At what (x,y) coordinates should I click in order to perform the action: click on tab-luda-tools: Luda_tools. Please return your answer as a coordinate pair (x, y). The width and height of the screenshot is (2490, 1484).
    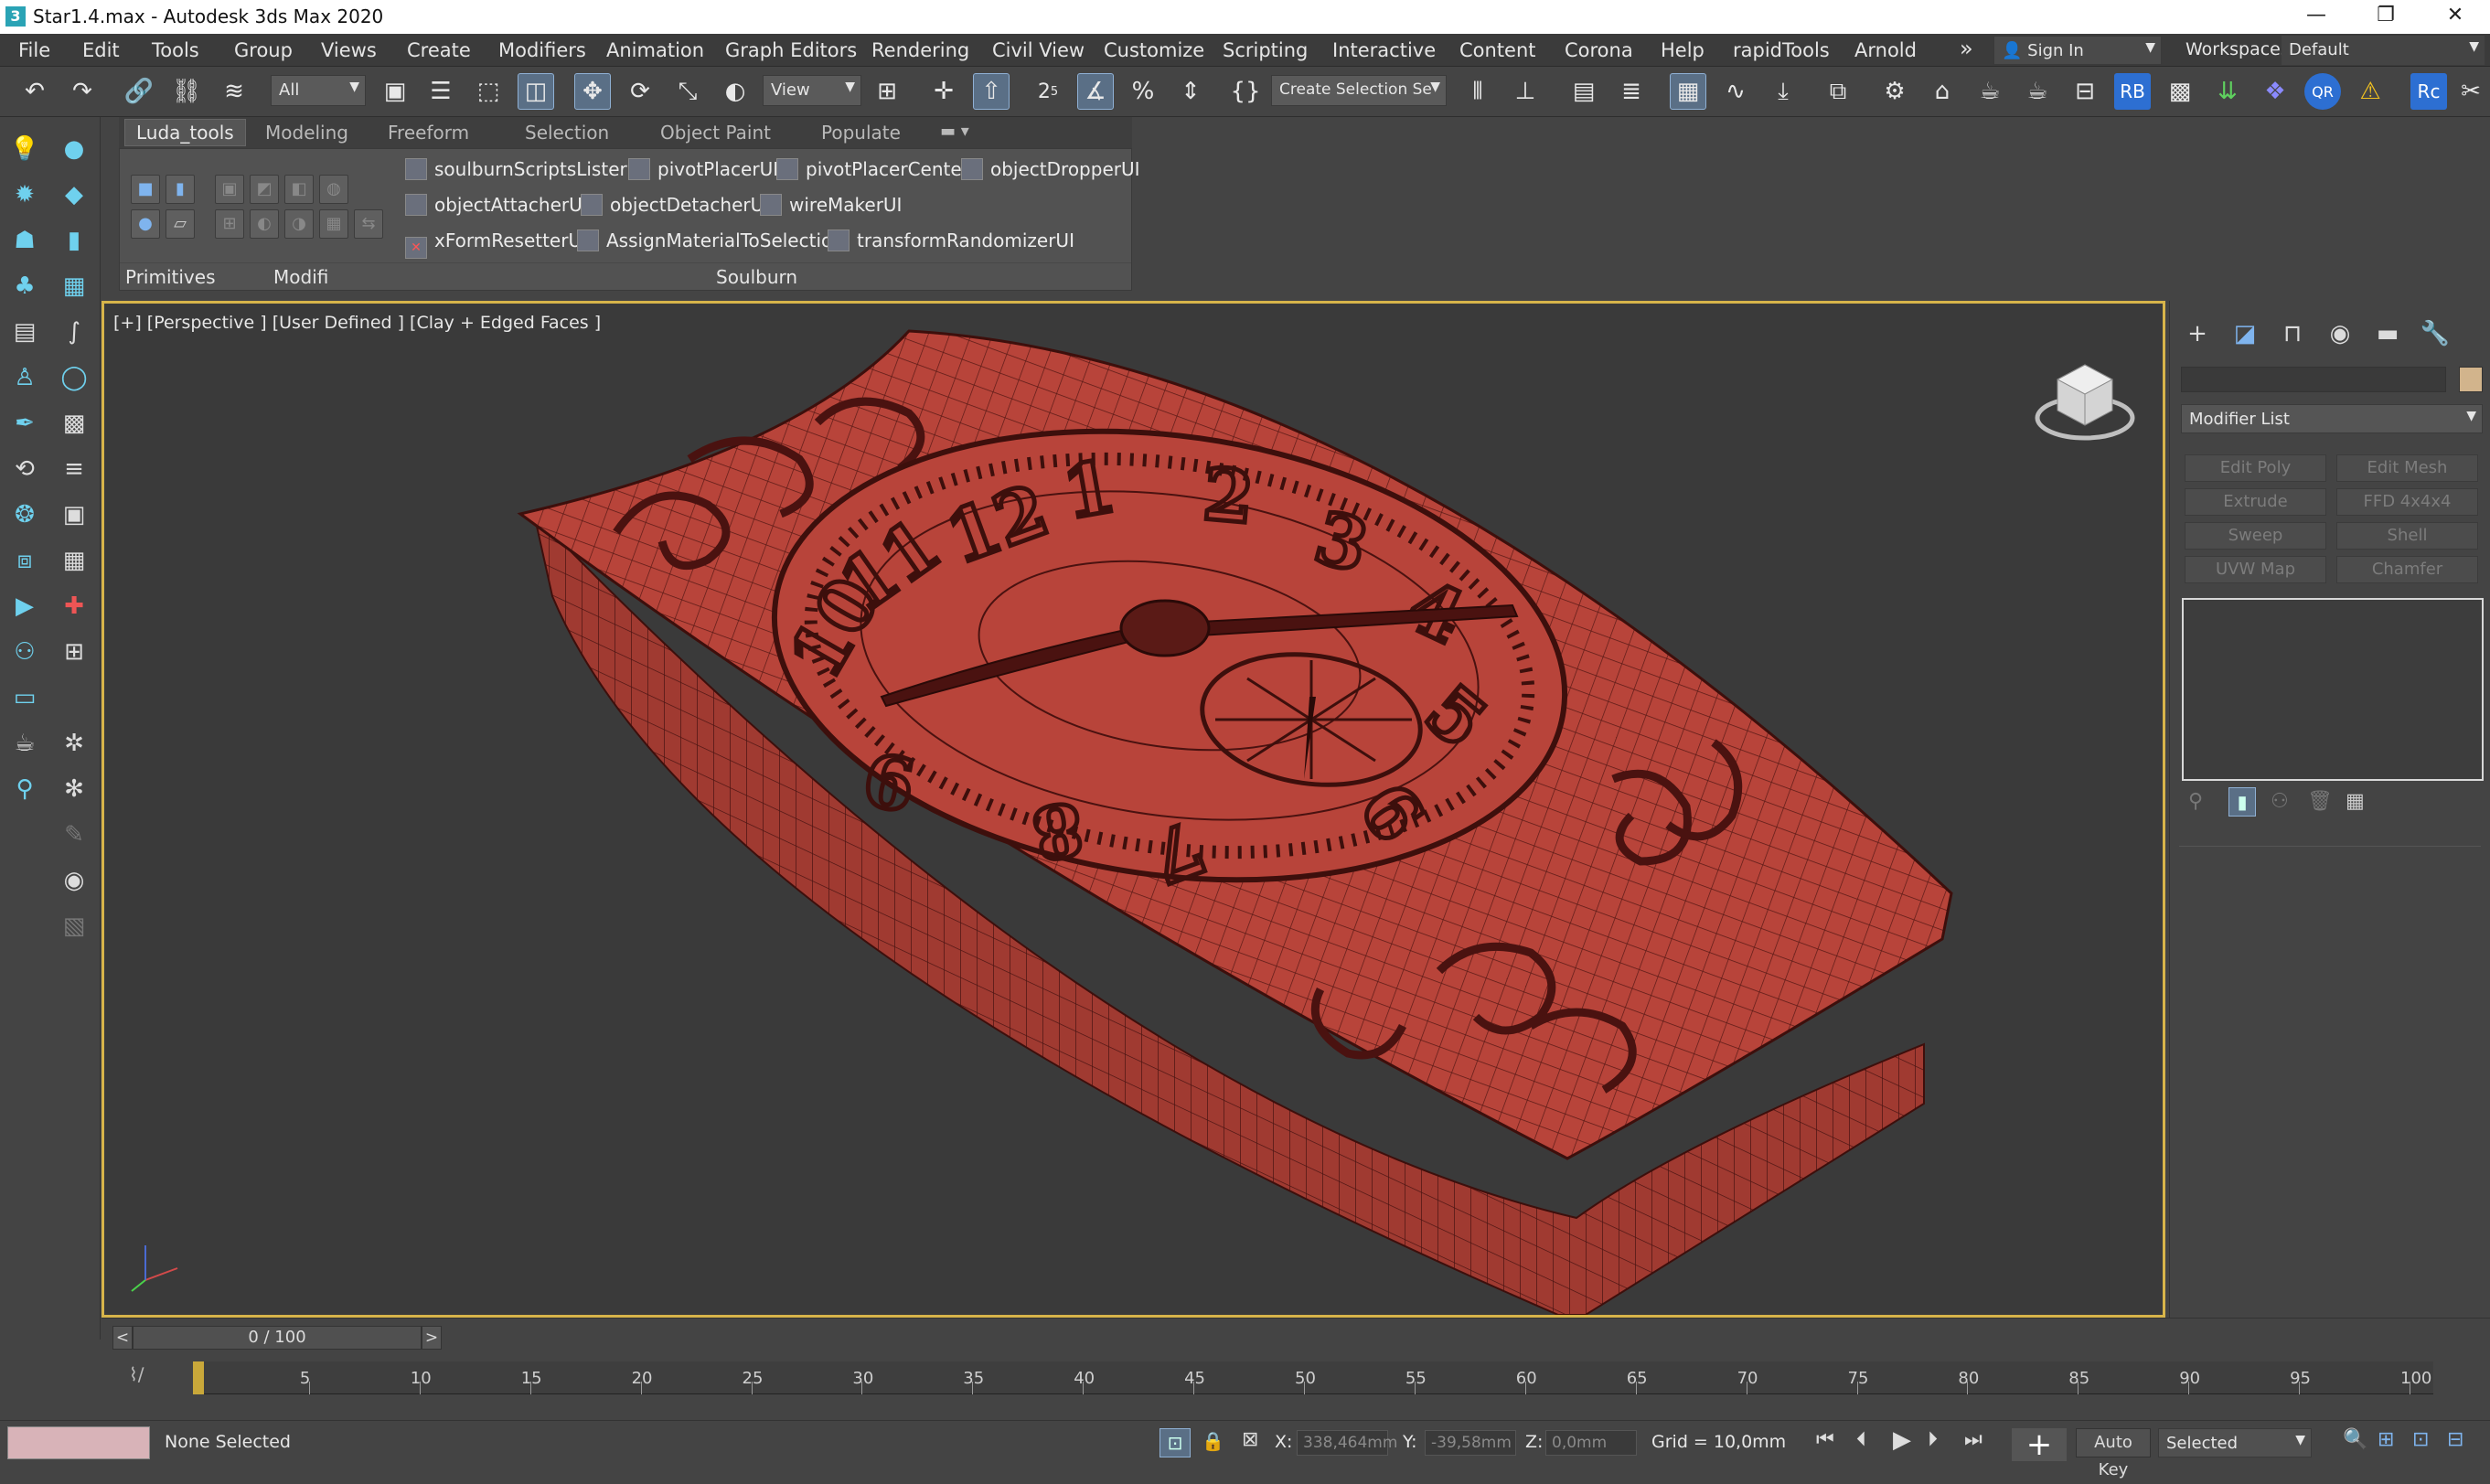
    Looking at the image, I should click on (185, 132).